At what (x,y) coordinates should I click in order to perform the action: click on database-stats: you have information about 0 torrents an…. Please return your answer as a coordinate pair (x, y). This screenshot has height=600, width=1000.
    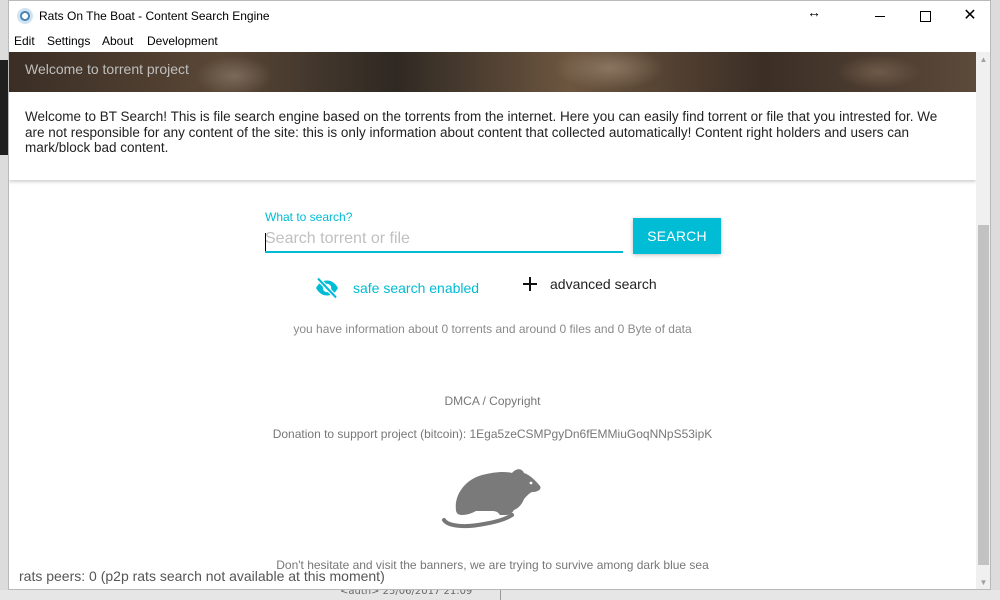
    Looking at the image, I should click on (492, 329).